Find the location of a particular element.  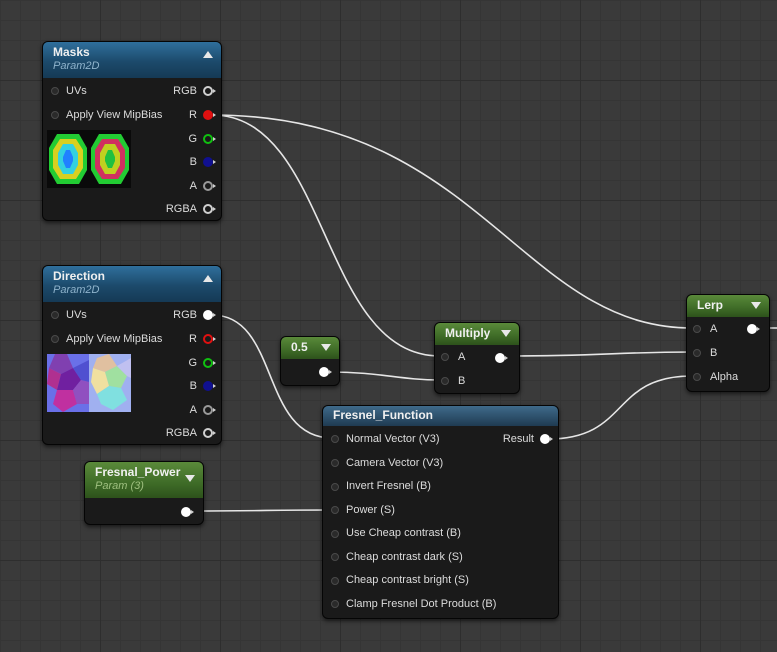

fresnel-result-pin is located at coordinates (546, 439).